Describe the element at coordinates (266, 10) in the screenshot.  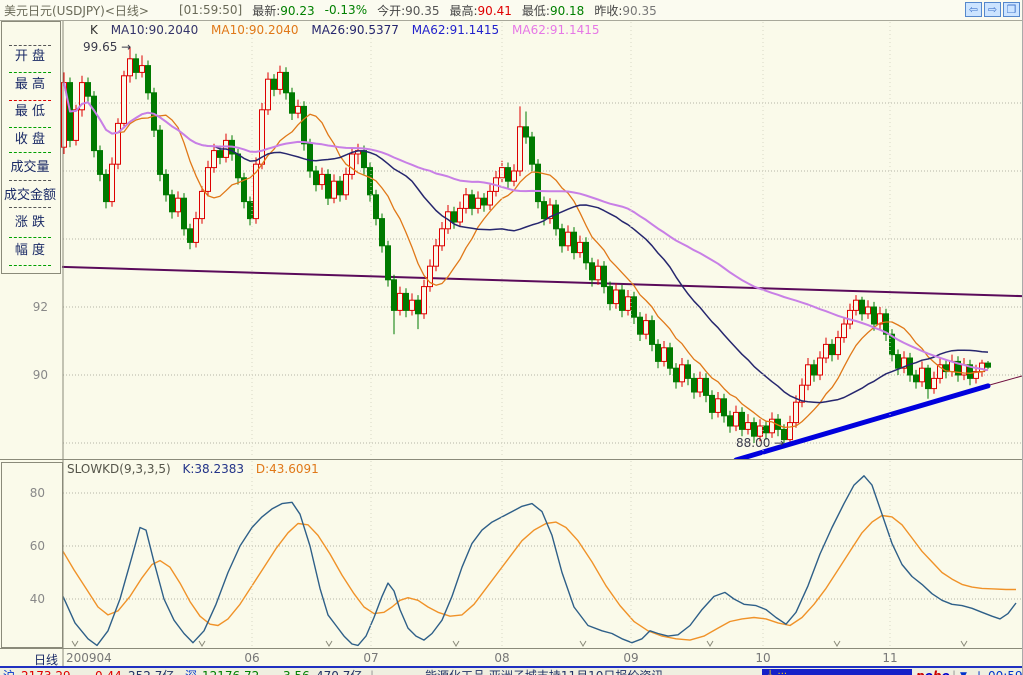
I see `field-latest-label: 最新:` at that location.